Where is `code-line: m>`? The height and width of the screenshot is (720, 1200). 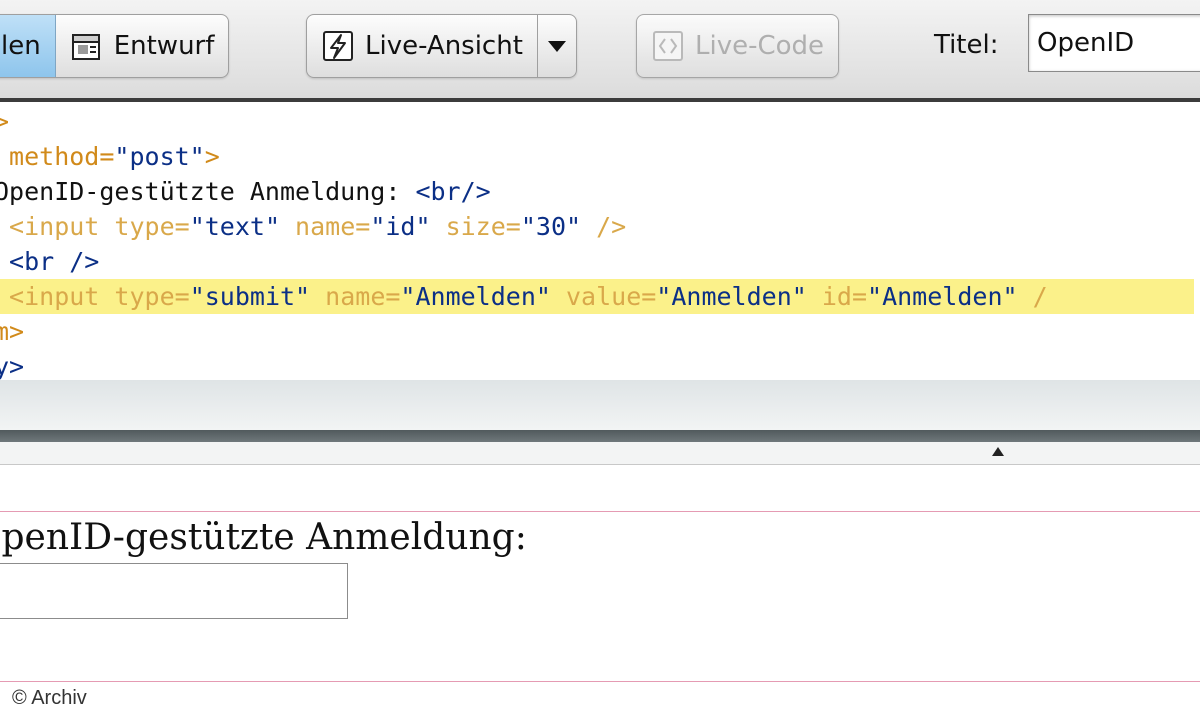 code-line: m> is located at coordinates (597, 331).